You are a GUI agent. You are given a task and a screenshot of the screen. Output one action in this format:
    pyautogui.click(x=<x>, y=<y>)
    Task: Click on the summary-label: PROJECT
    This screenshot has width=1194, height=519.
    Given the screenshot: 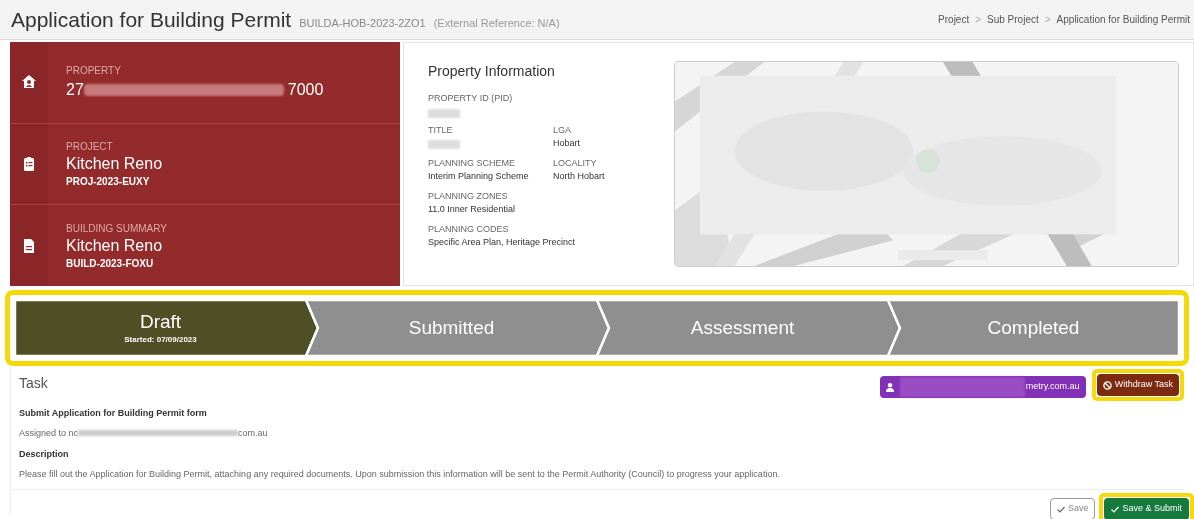 What is the action you would take?
    pyautogui.click(x=90, y=147)
    